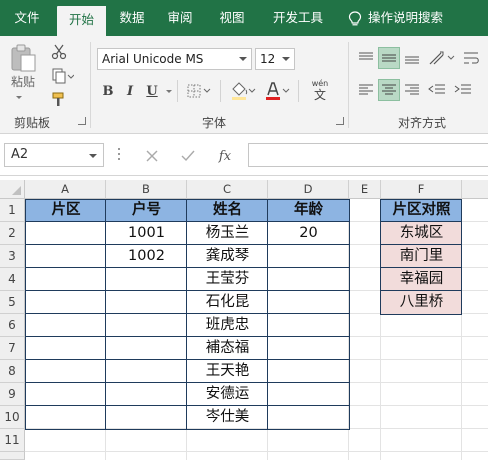  I want to click on paint-bucket-icon, so click(244, 91).